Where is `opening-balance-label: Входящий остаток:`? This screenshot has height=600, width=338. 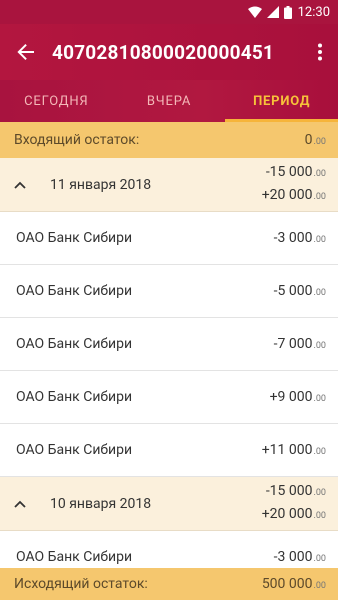 opening-balance-label: Входящий остаток: is located at coordinates (77, 140).